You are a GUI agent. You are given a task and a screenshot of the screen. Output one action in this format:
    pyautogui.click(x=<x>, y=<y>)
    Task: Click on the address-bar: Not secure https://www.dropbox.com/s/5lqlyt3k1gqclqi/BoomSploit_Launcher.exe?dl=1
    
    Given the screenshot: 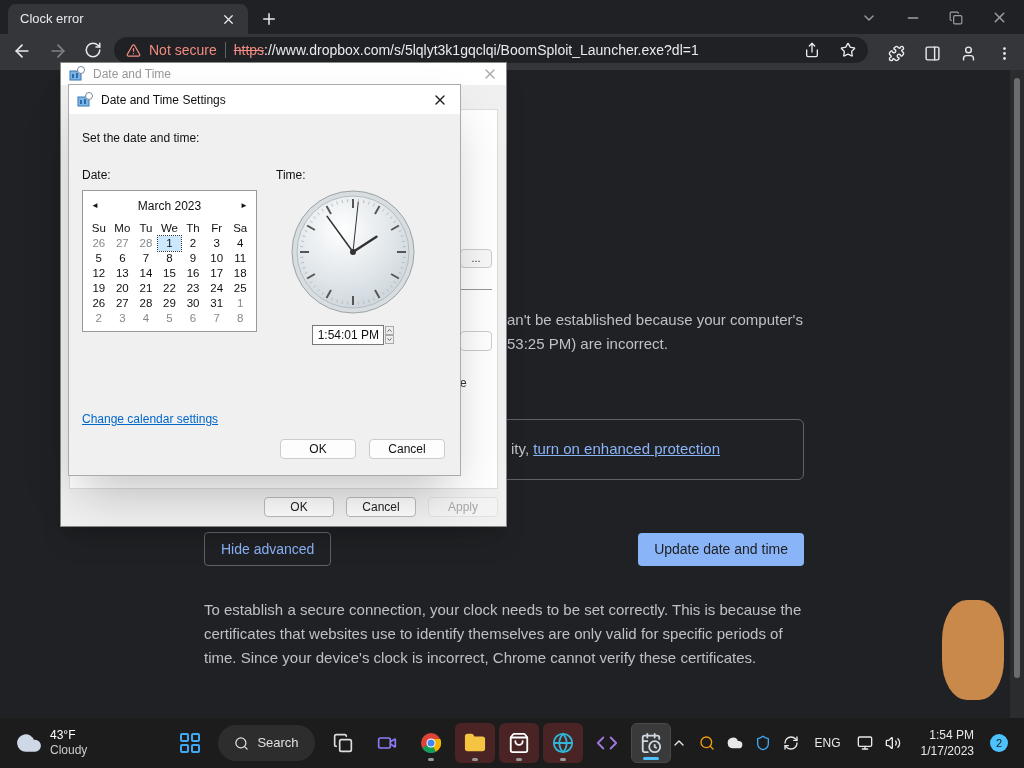 What is the action you would take?
    pyautogui.click(x=491, y=50)
    